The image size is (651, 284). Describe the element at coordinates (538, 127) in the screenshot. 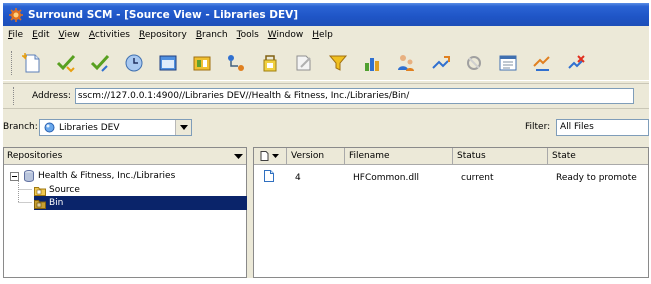

I see `filter-label: Filter:` at that location.